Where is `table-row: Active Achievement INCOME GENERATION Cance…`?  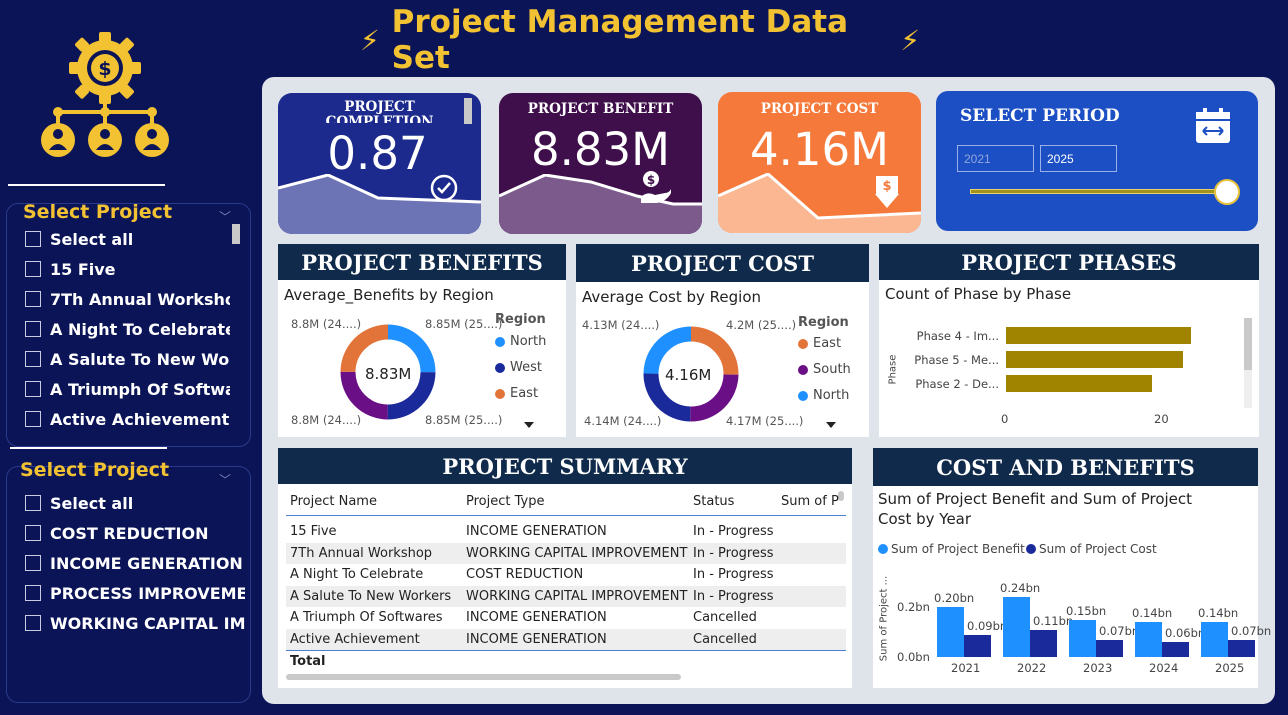
table-row: Active Achievement INCOME GENERATION Cance… is located at coordinates (566, 639).